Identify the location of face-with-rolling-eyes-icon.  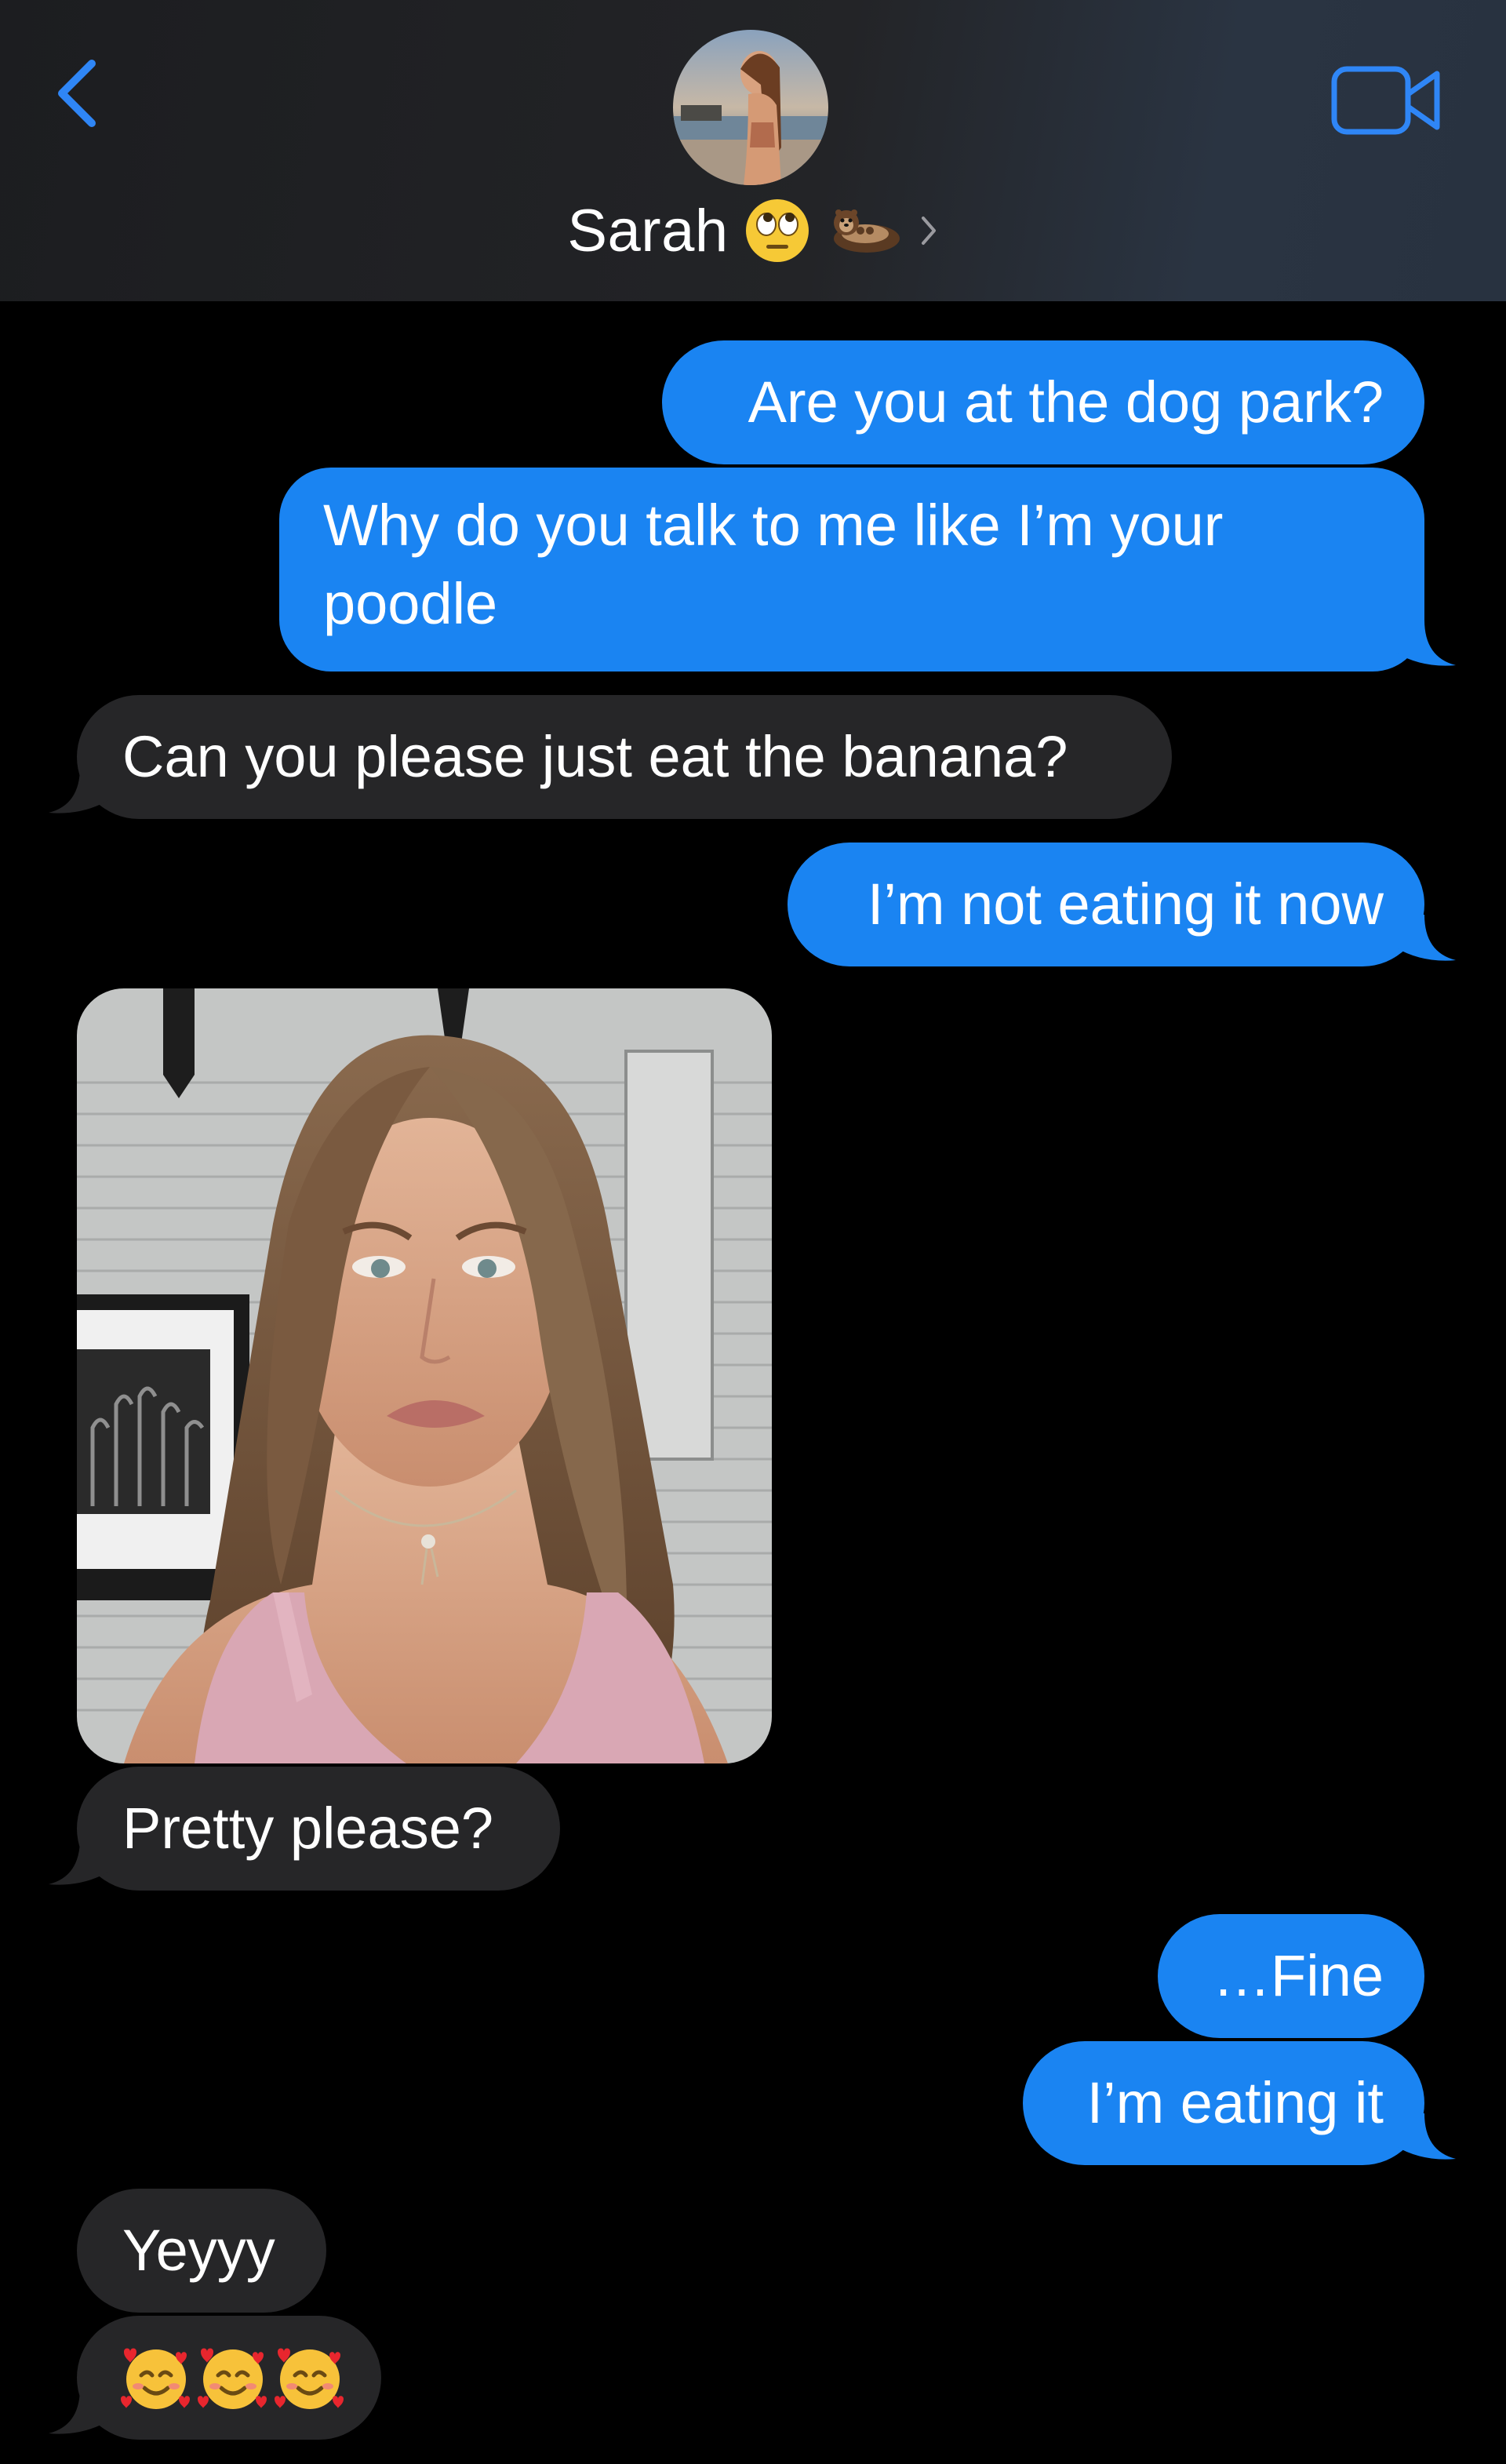
(777, 230).